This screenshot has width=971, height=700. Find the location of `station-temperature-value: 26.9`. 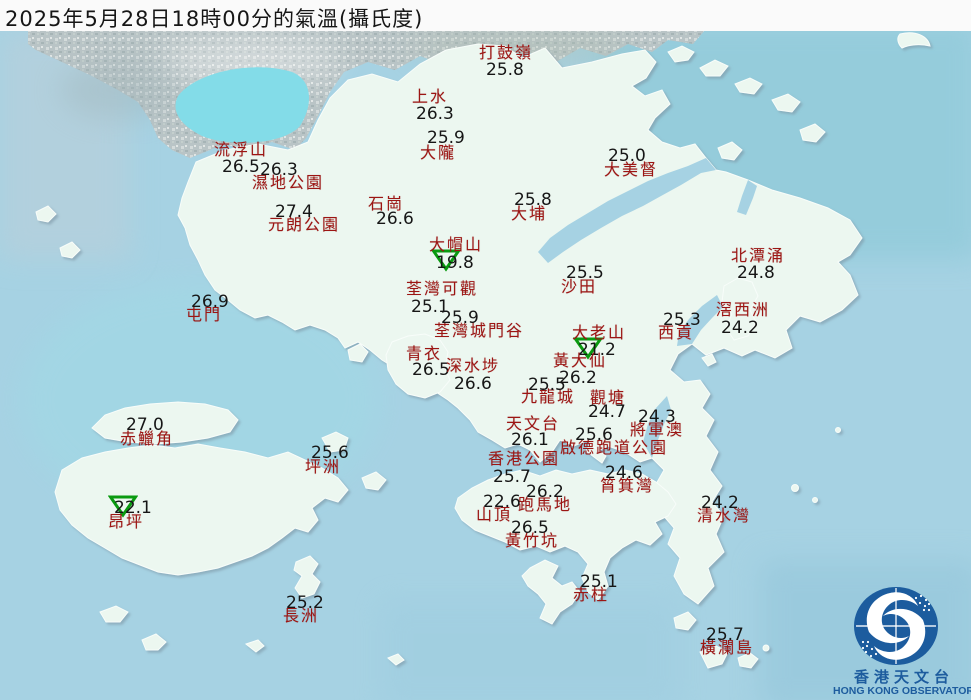

station-temperature-value: 26.9 is located at coordinates (210, 302).